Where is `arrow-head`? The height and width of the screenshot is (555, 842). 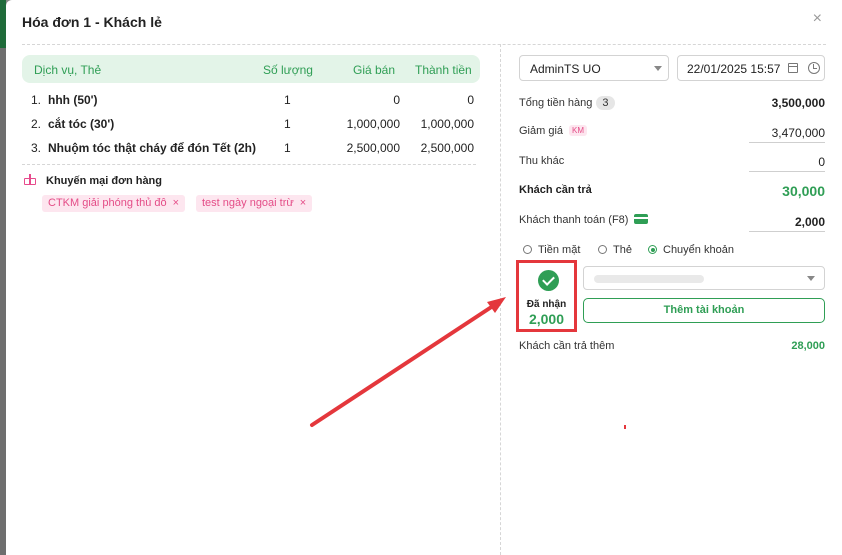 arrow-head is located at coordinates (496, 305).